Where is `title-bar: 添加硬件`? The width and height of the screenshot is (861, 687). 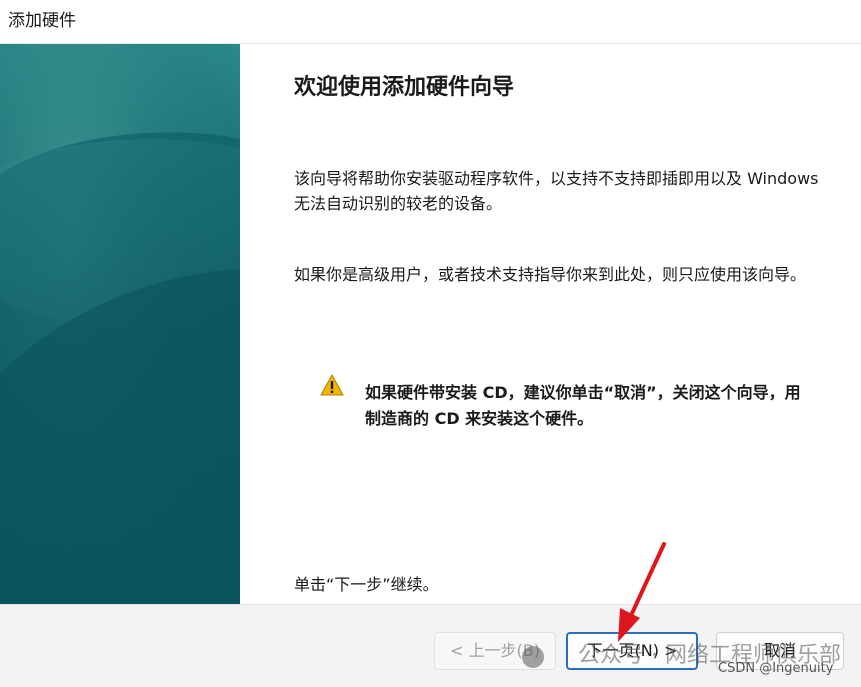 title-bar: 添加硬件 is located at coordinates (430, 22).